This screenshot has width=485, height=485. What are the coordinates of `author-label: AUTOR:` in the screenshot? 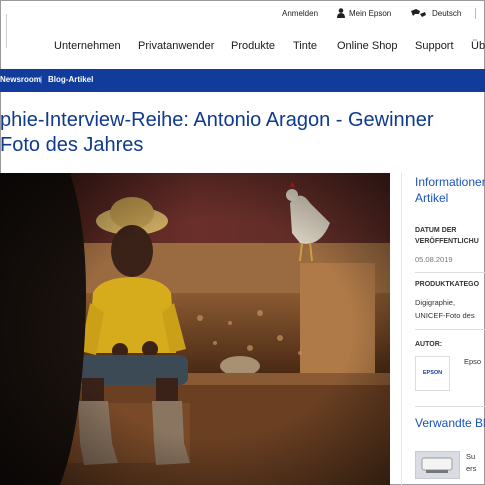 It's located at (429, 344).